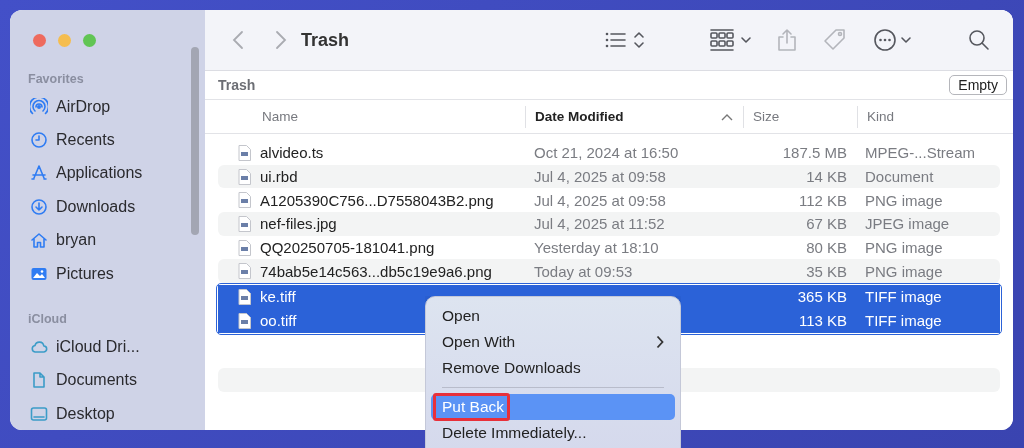  I want to click on date-cell: Today at 09:53, so click(583, 271).